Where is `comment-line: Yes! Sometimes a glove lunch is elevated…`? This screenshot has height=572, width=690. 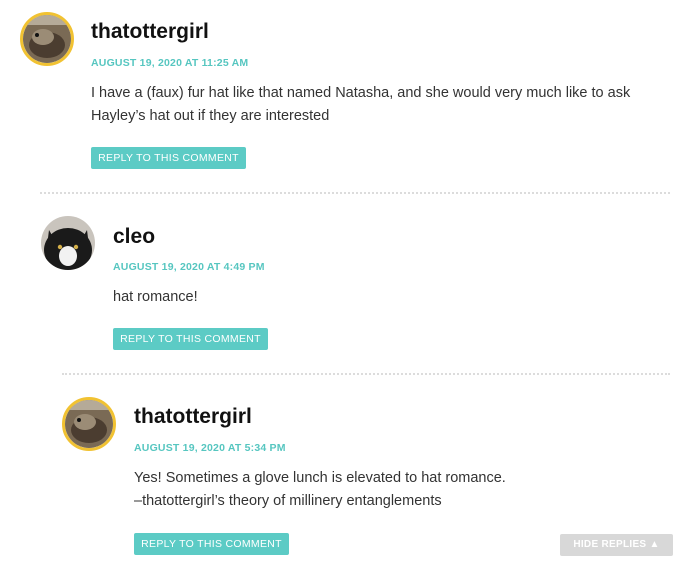
comment-line: Yes! Sometimes a glove lunch is elevated… is located at coordinates (320, 478).